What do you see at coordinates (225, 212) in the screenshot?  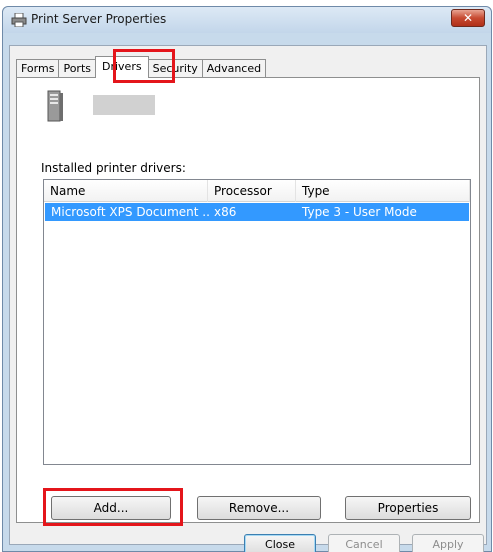 I see `driver-processor-cell: x86` at bounding box center [225, 212].